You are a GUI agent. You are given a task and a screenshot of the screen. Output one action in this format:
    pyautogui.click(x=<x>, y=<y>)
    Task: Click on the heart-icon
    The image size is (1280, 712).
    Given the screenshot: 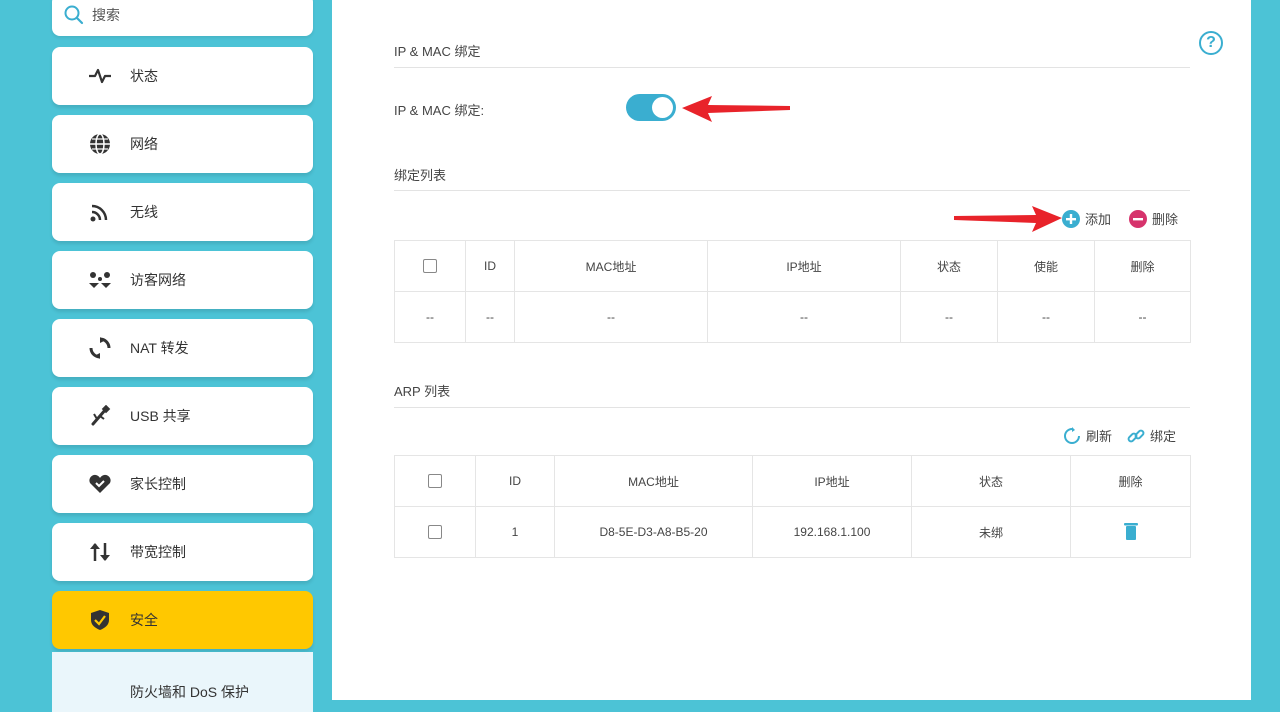 What is the action you would take?
    pyautogui.click(x=100, y=484)
    